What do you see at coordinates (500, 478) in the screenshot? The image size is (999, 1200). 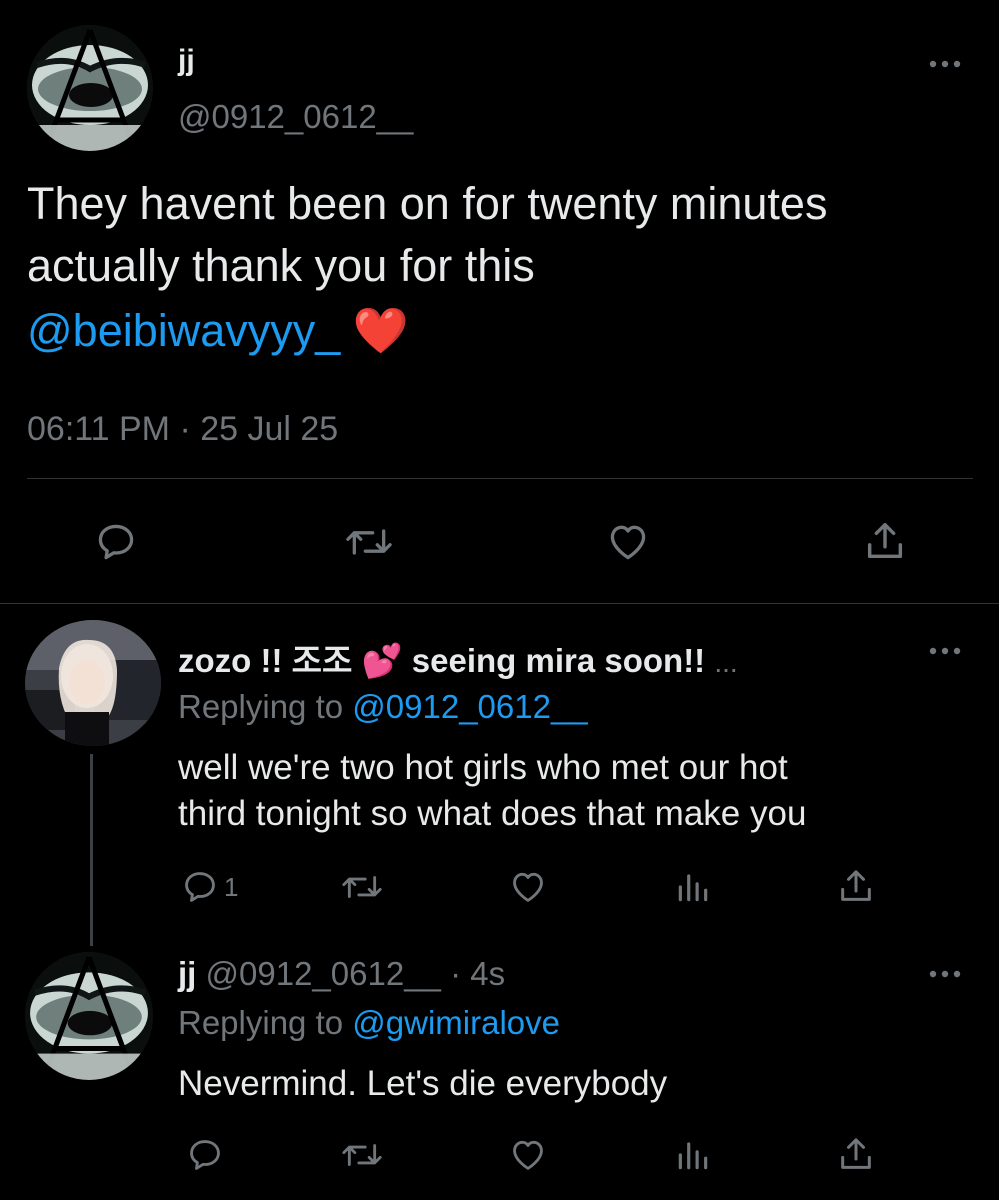 I see `divider` at bounding box center [500, 478].